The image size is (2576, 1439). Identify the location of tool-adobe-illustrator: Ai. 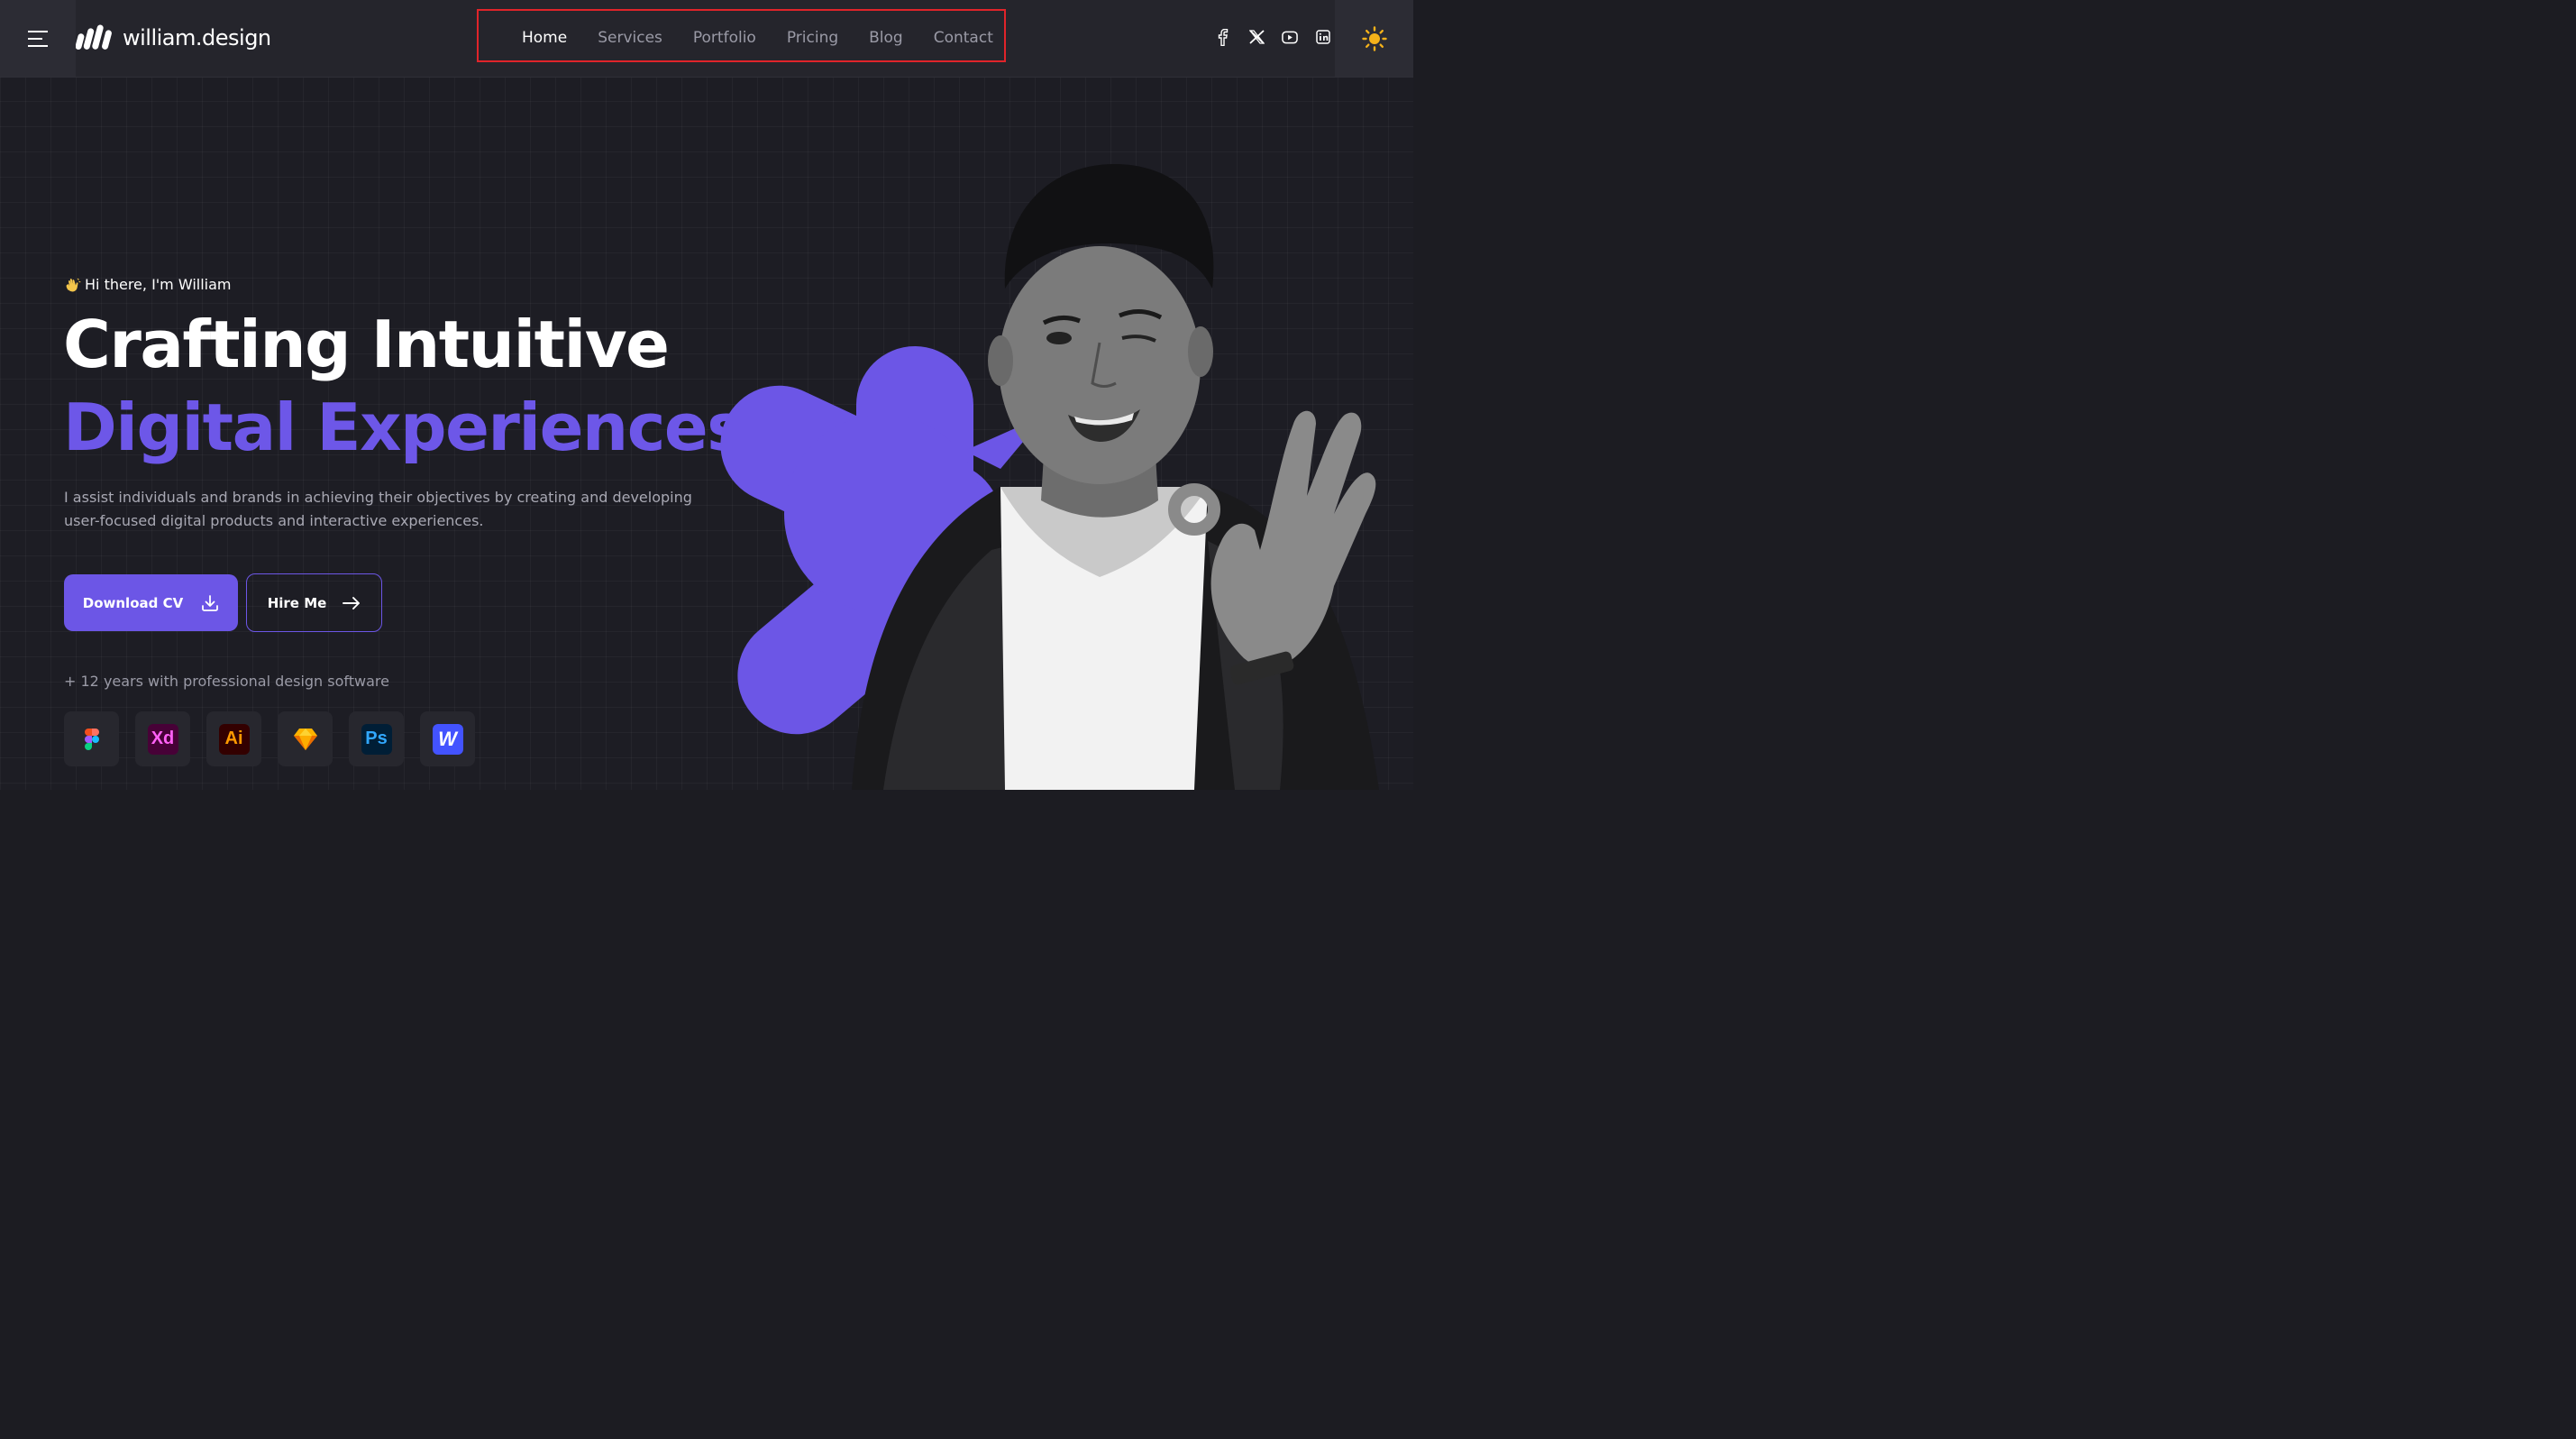
(234, 738).